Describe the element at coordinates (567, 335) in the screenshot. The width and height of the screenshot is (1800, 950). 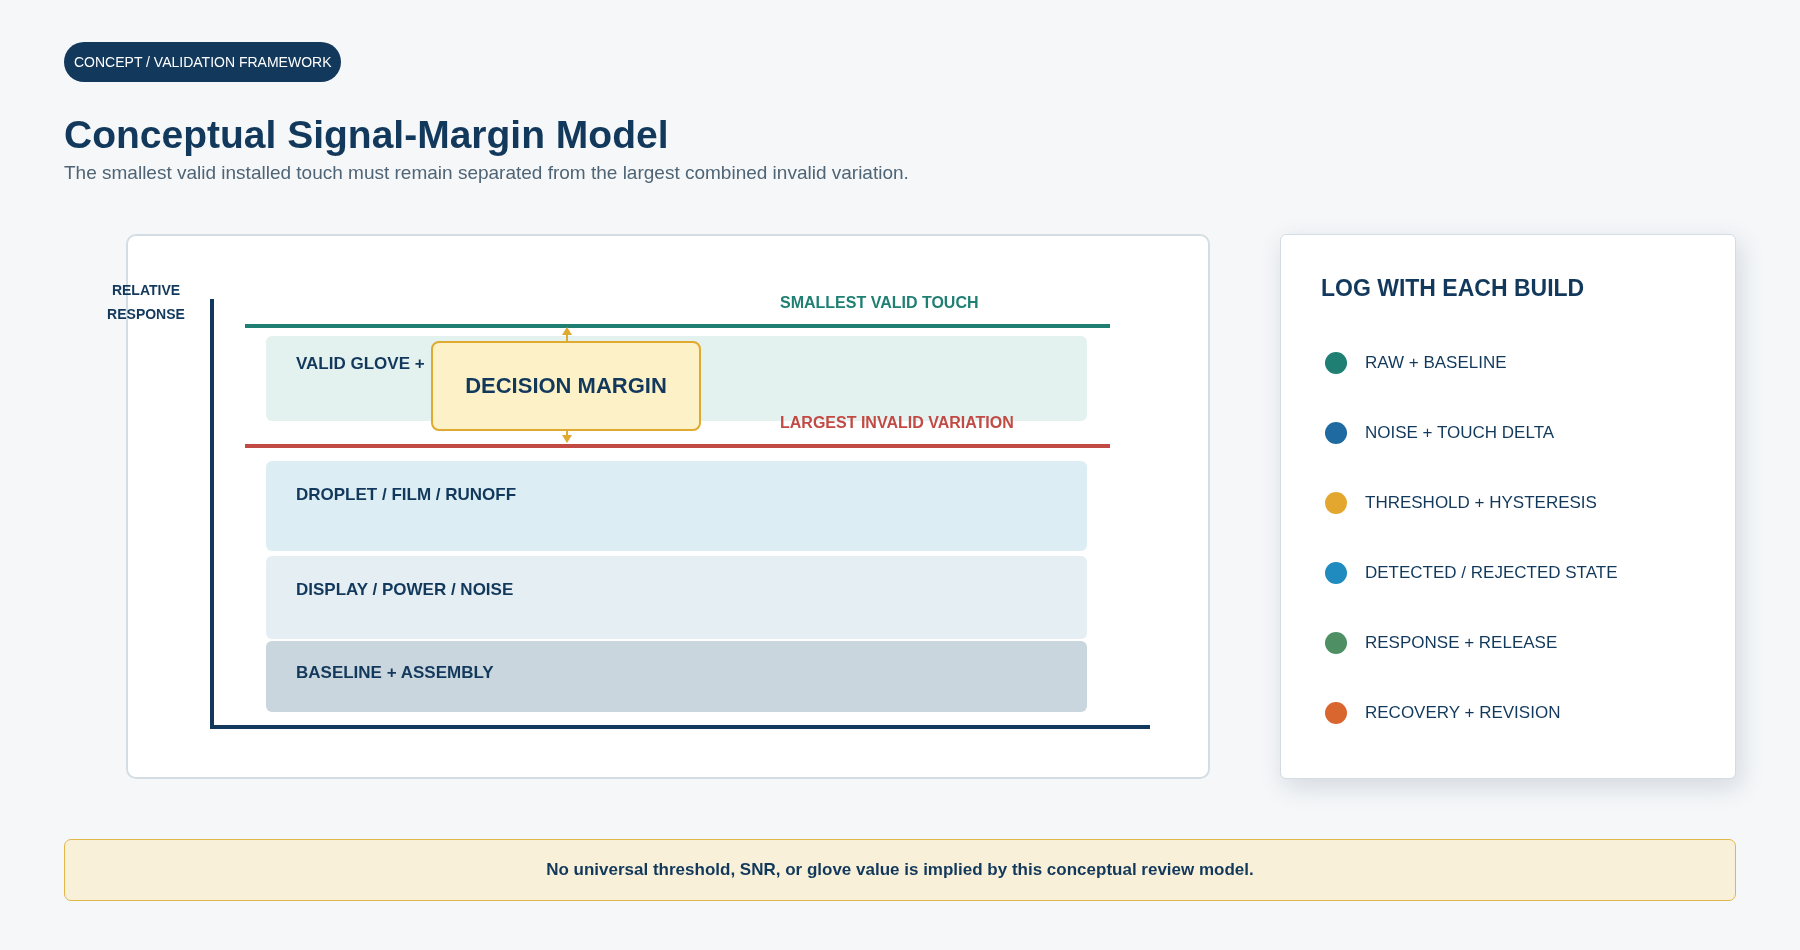
I see `margin-arrow` at that location.